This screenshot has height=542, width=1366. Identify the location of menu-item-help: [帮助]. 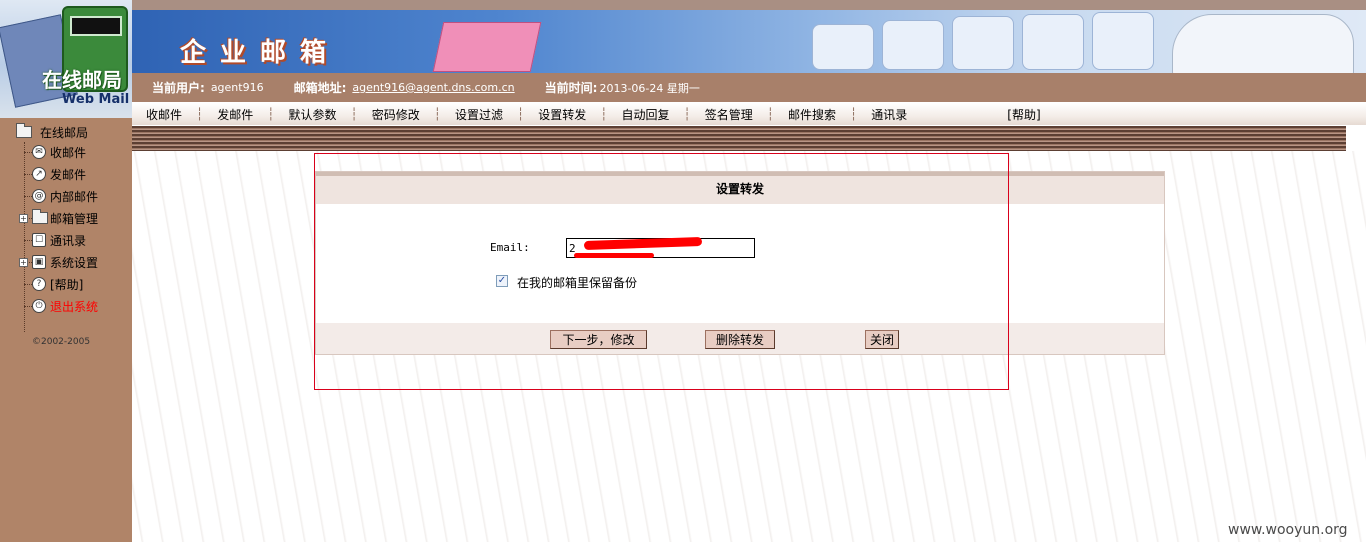
(1023, 114).